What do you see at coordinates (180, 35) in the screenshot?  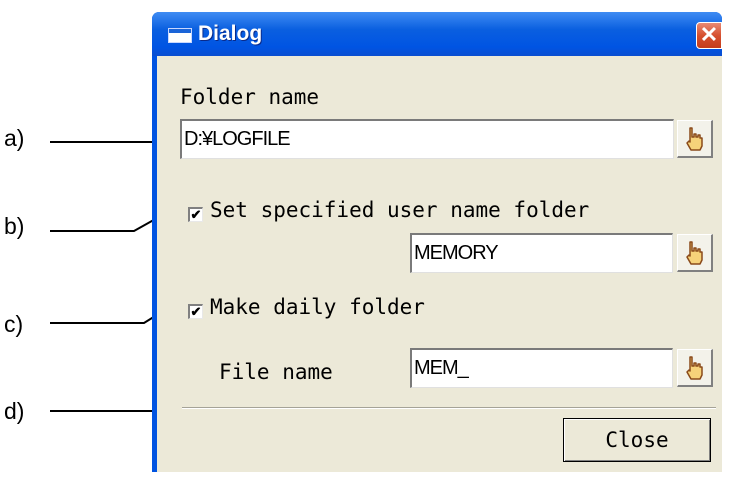 I see `title-window-icon` at bounding box center [180, 35].